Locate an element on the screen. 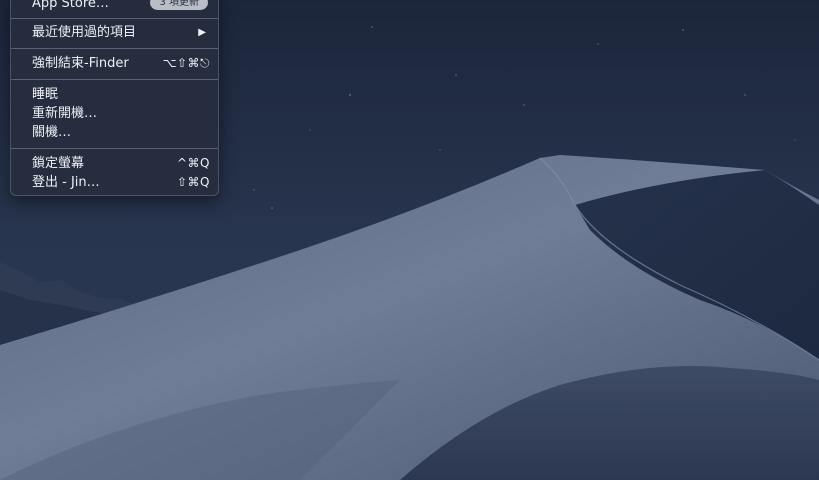  menu-item-label: 最近使用過的項目 is located at coordinates (84, 32).